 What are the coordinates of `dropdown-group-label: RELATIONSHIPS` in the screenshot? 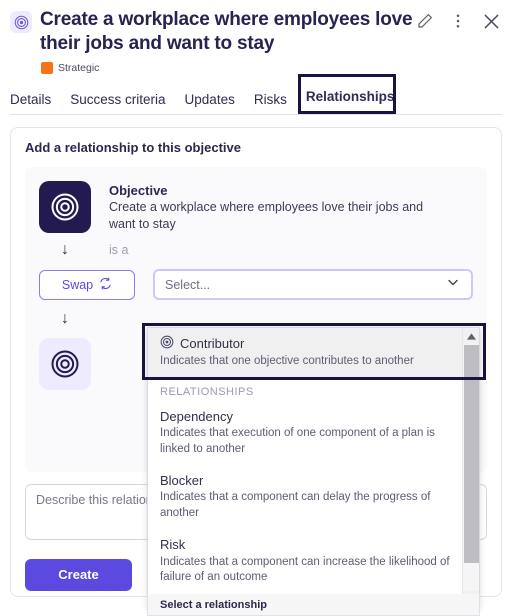 It's located at (207, 391).